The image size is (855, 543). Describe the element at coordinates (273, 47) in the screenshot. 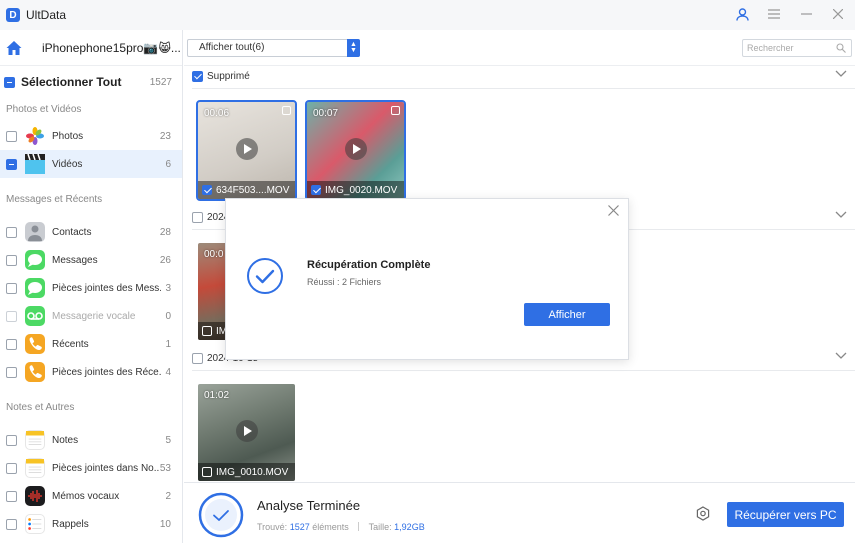

I see `filter-dropdown: Afficher tout(6) ▲ ▼` at that location.